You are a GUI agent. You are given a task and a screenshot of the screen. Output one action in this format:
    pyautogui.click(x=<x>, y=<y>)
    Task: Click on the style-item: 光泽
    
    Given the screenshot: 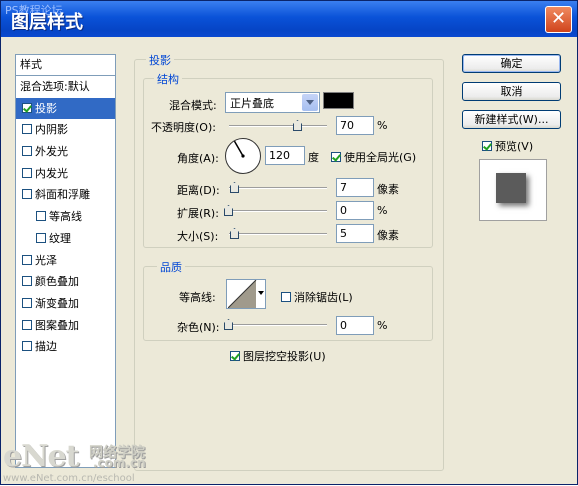 What is the action you would take?
    pyautogui.click(x=65, y=261)
    